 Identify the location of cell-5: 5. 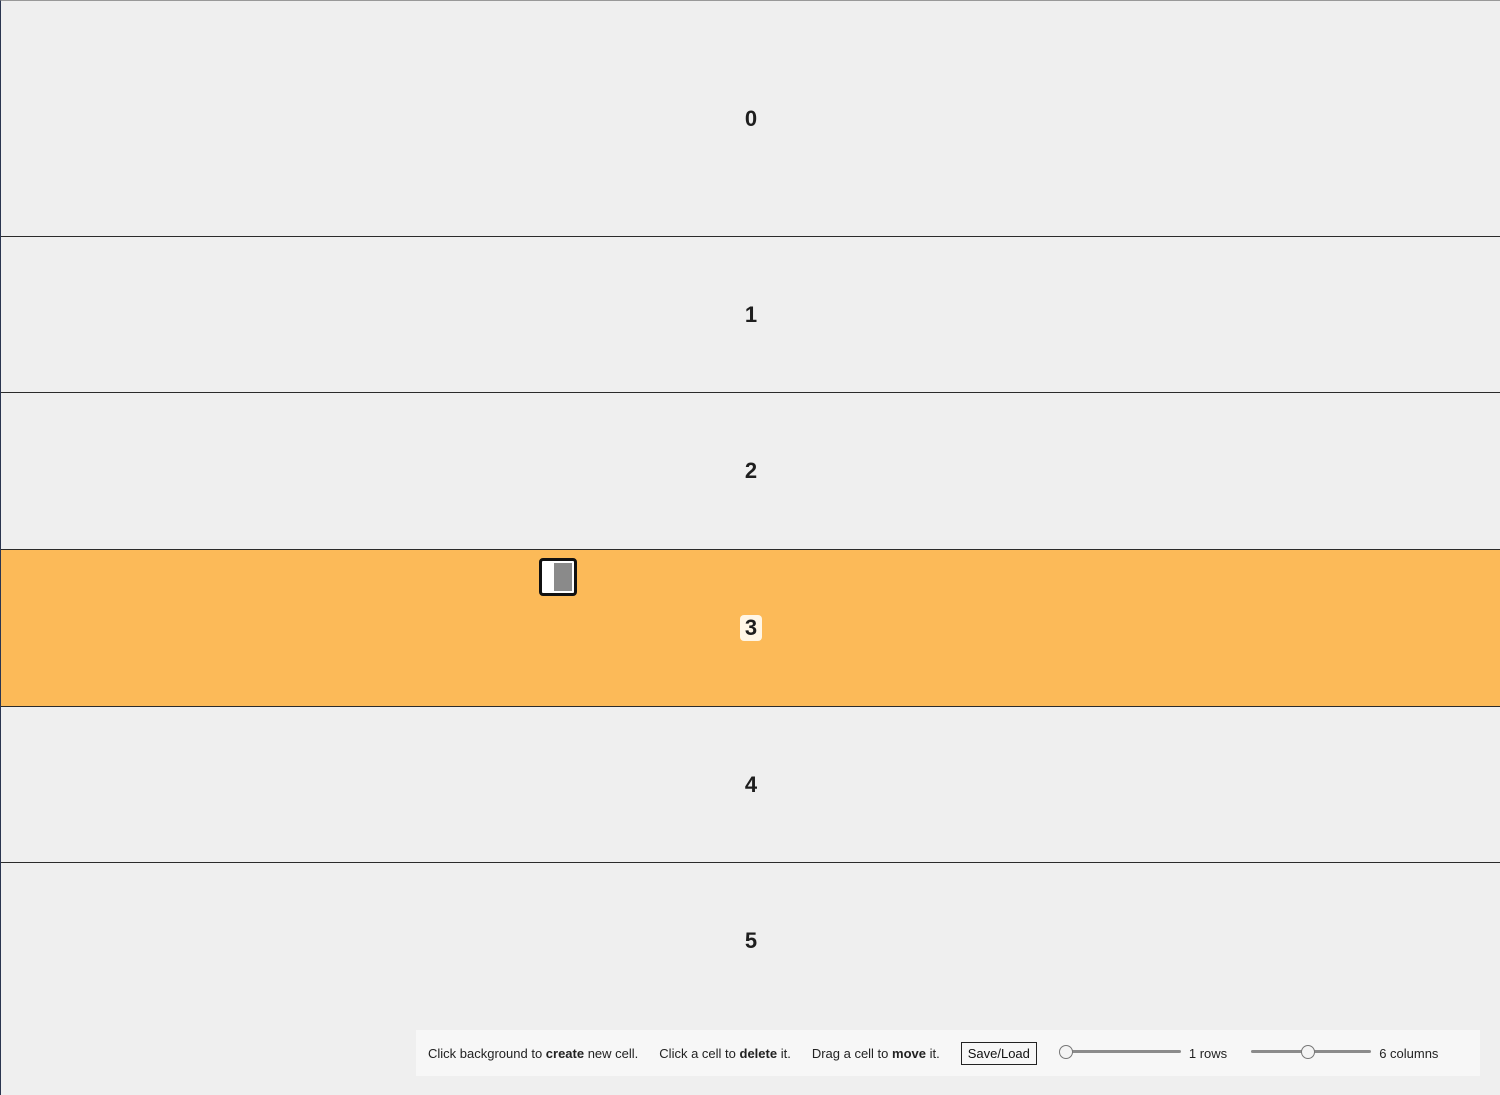
(750, 941).